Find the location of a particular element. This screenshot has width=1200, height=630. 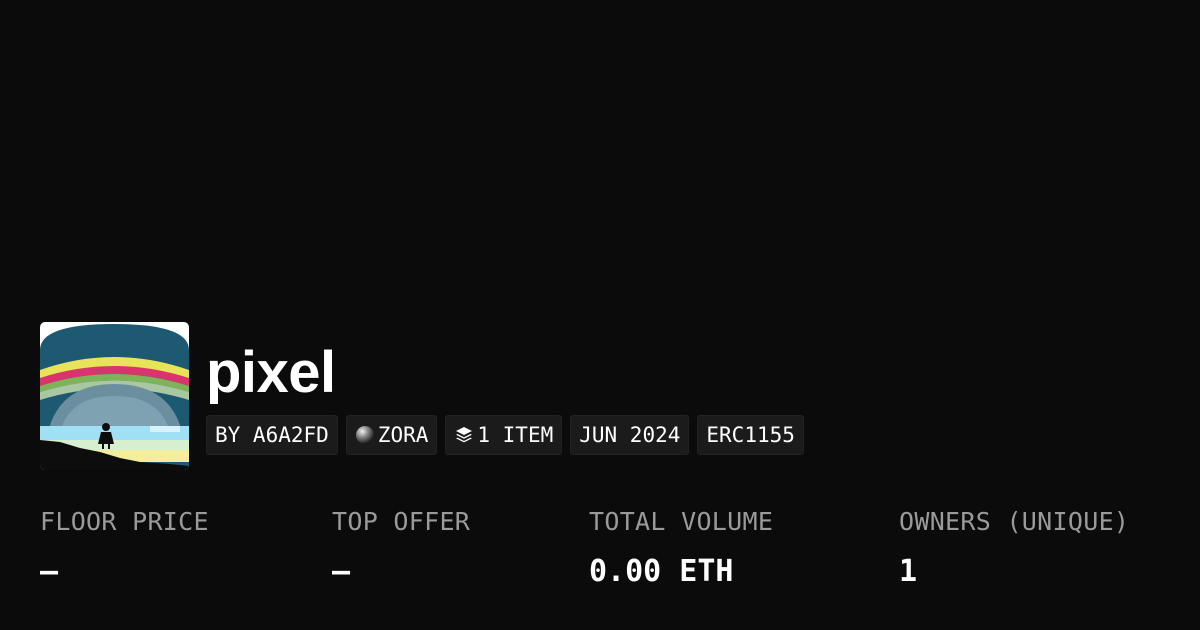

date-tag: JUN 2024 is located at coordinates (630, 435).